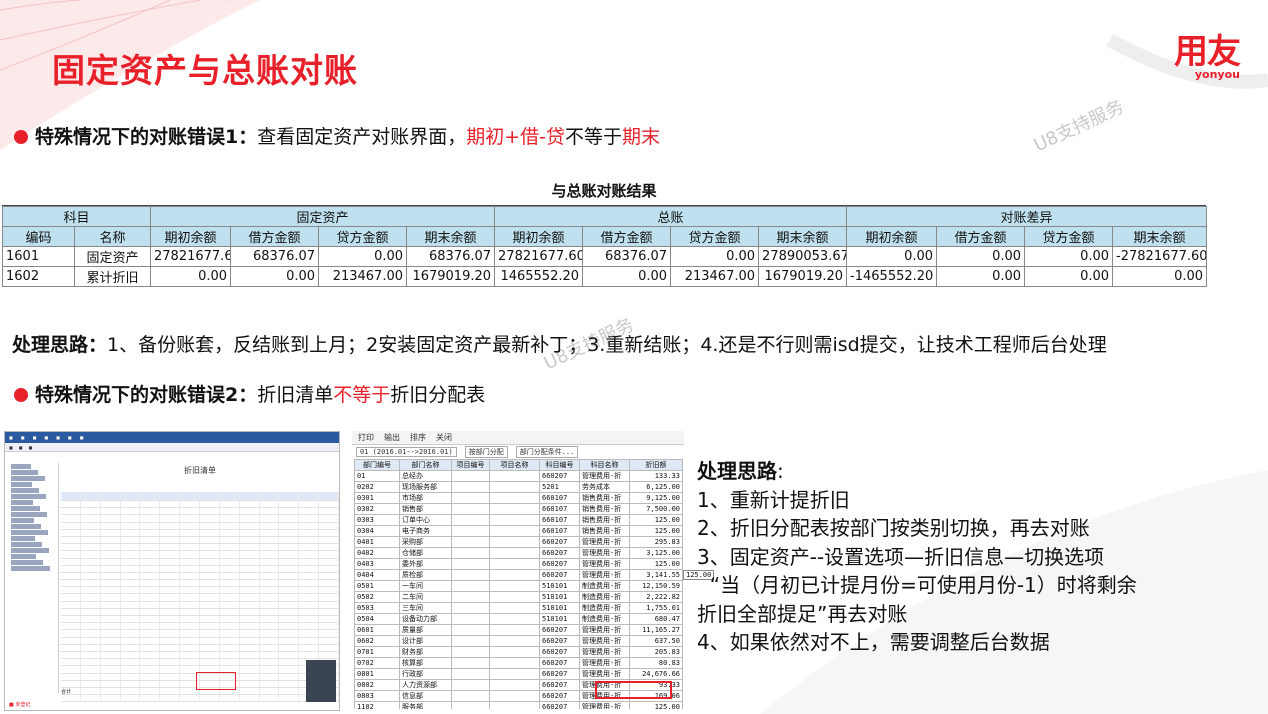  Describe the element at coordinates (518, 663) in the screenshot. I see `table-row: 0702 核算部 660207 管理费用-折 80.83` at that location.